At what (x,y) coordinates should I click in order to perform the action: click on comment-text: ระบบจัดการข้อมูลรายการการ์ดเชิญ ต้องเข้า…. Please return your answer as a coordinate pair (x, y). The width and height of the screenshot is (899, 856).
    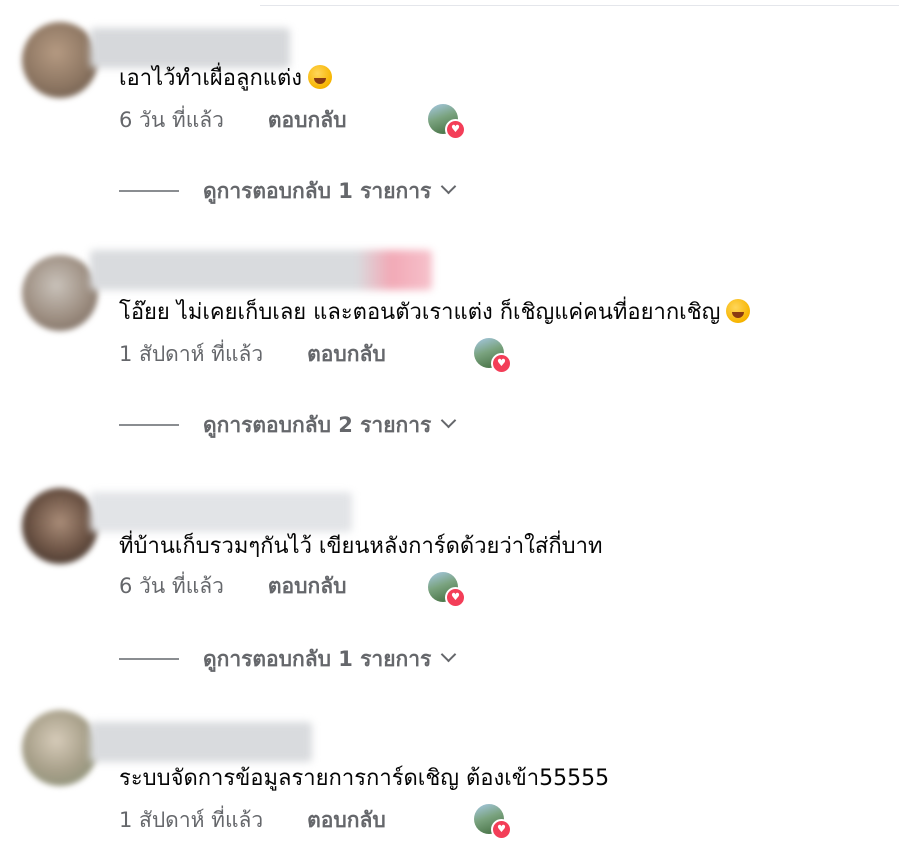
    Looking at the image, I should click on (364, 778).